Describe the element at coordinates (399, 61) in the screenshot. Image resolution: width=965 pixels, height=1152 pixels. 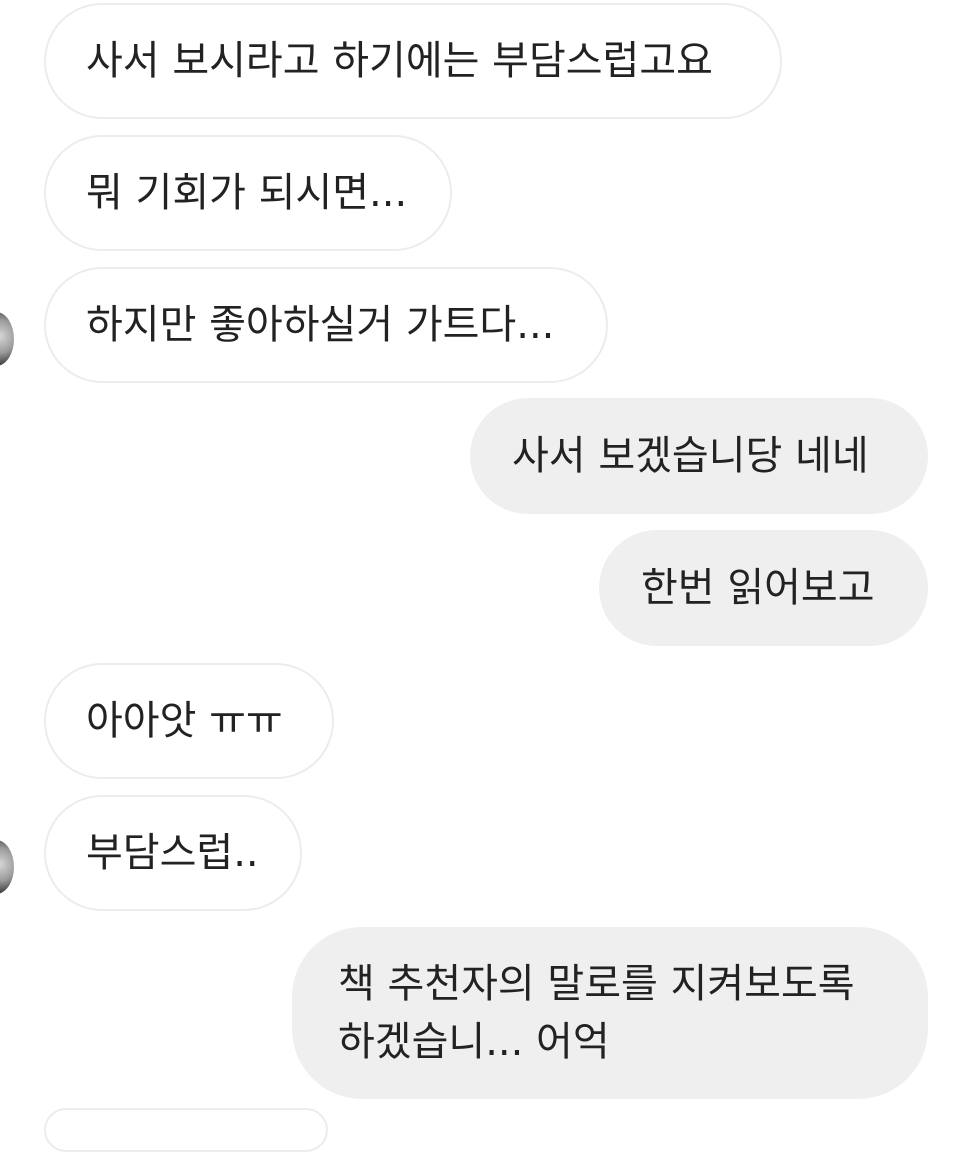
I see `message-text: 사서 보시라고 하기에는 부담스럽고요` at that location.